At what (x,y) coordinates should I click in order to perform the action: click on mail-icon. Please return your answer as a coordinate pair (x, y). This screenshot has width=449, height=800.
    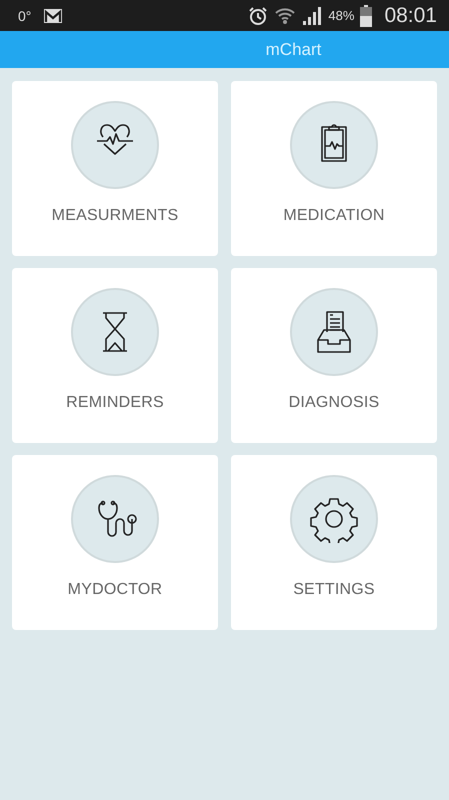
    Looking at the image, I should click on (53, 16).